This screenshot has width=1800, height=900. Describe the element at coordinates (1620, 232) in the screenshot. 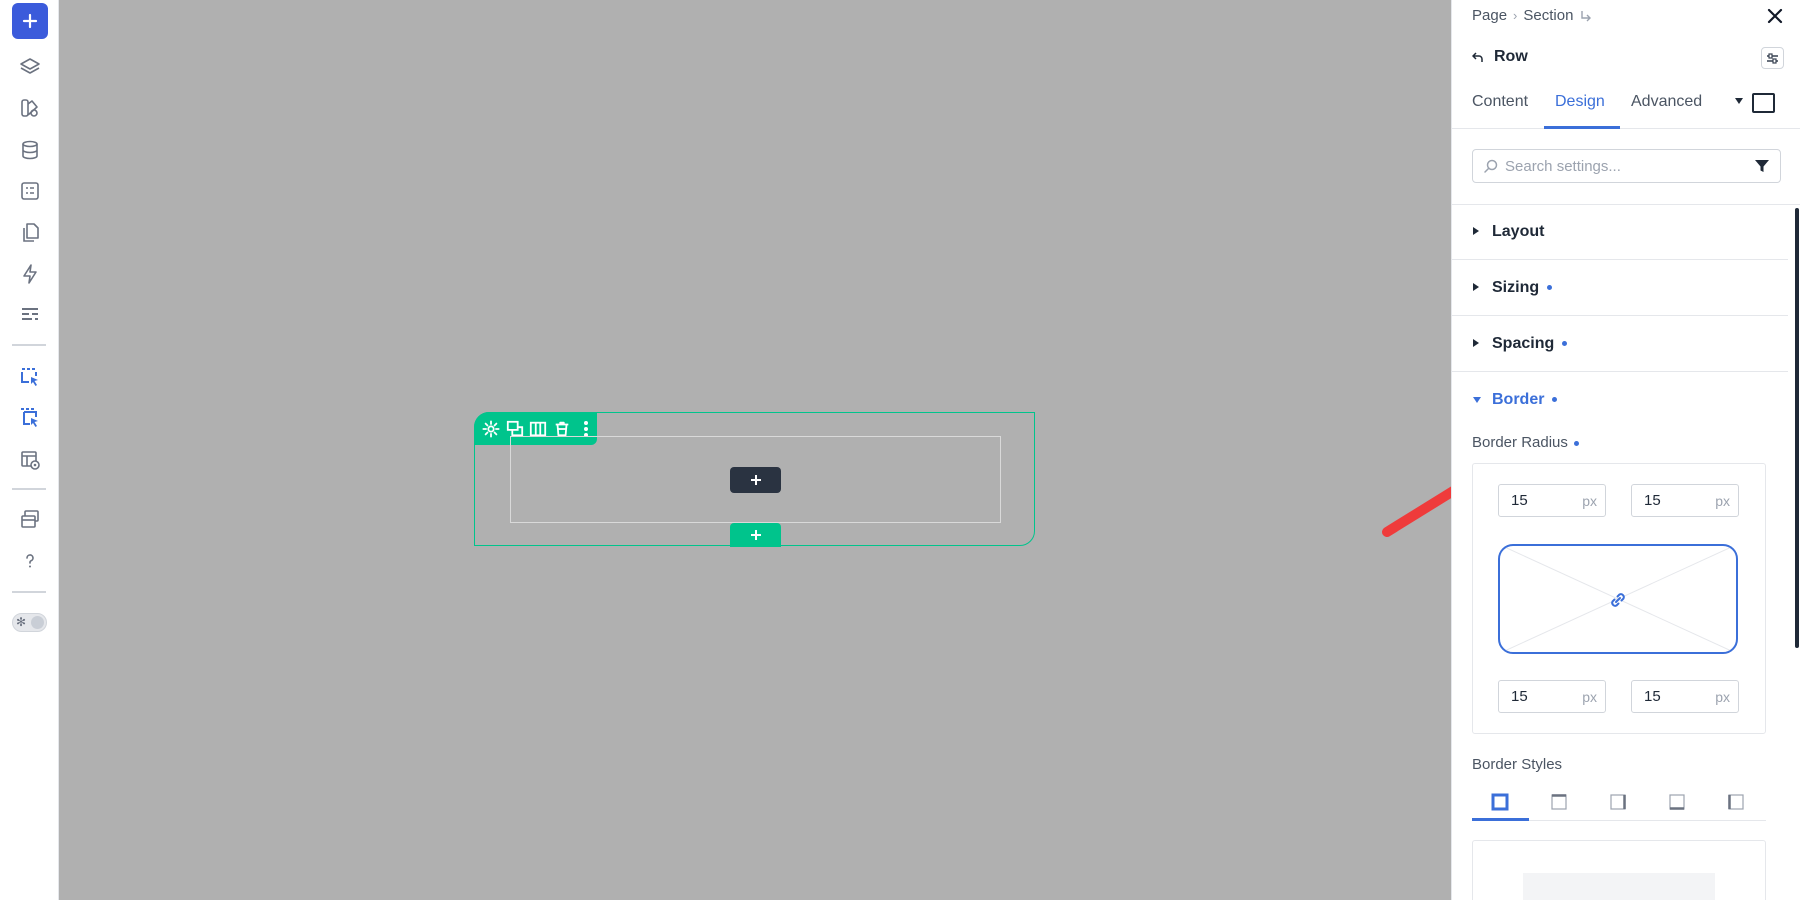

I see `section-layout: Layout` at that location.